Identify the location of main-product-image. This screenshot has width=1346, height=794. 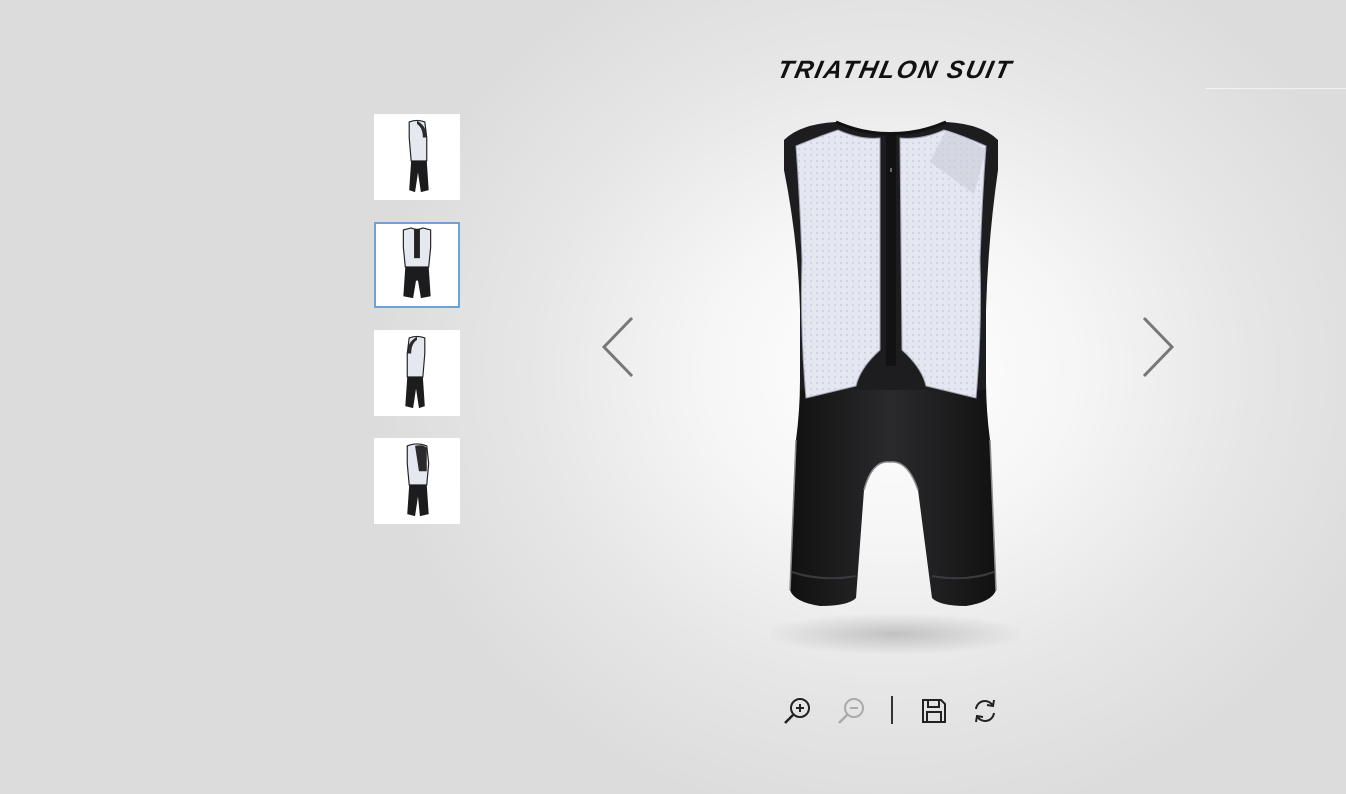
(895, 390).